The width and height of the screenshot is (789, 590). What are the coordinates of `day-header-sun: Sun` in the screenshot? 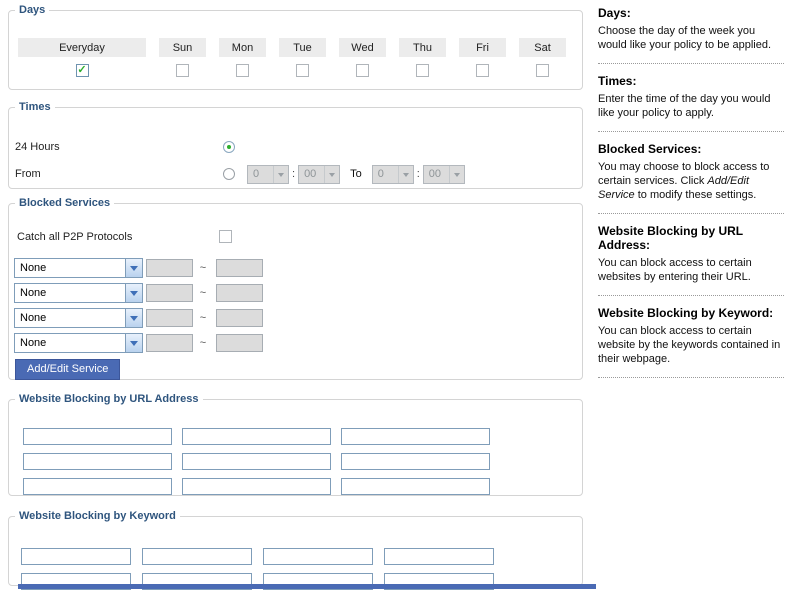 It's located at (182, 47).